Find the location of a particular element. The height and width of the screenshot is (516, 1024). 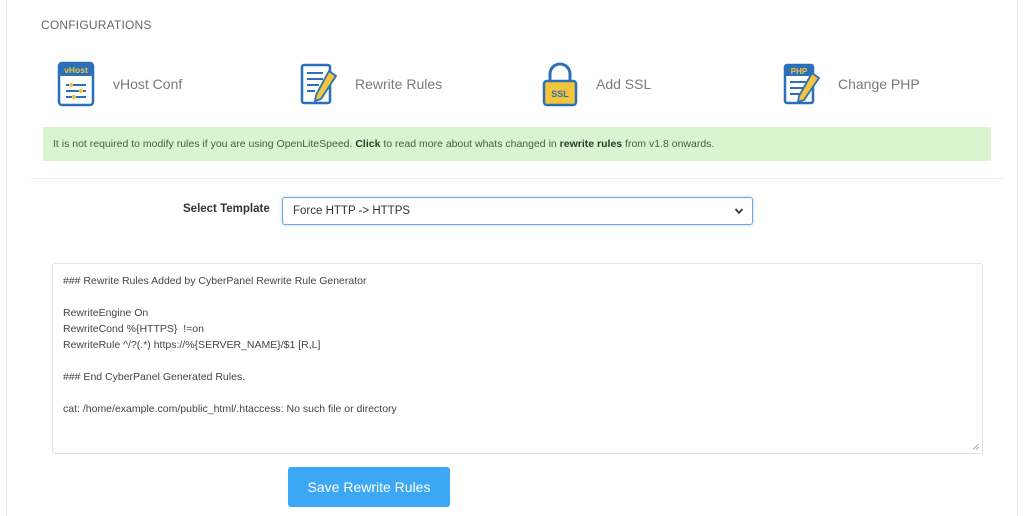

template-selected-value: Force HTTP -> HTTPS is located at coordinates (352, 211).